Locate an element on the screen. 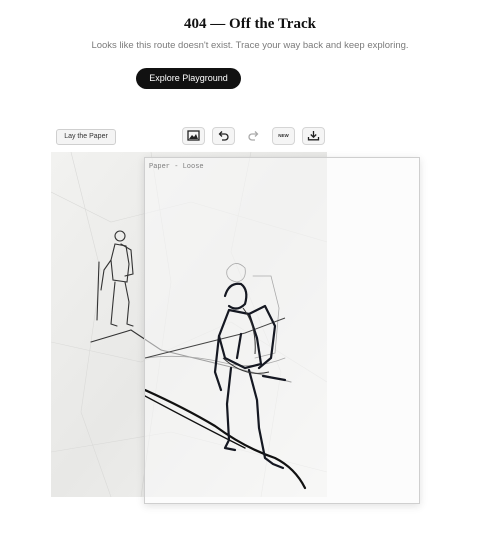 This screenshot has height=545, width=500. redo-icon is located at coordinates (253, 136).